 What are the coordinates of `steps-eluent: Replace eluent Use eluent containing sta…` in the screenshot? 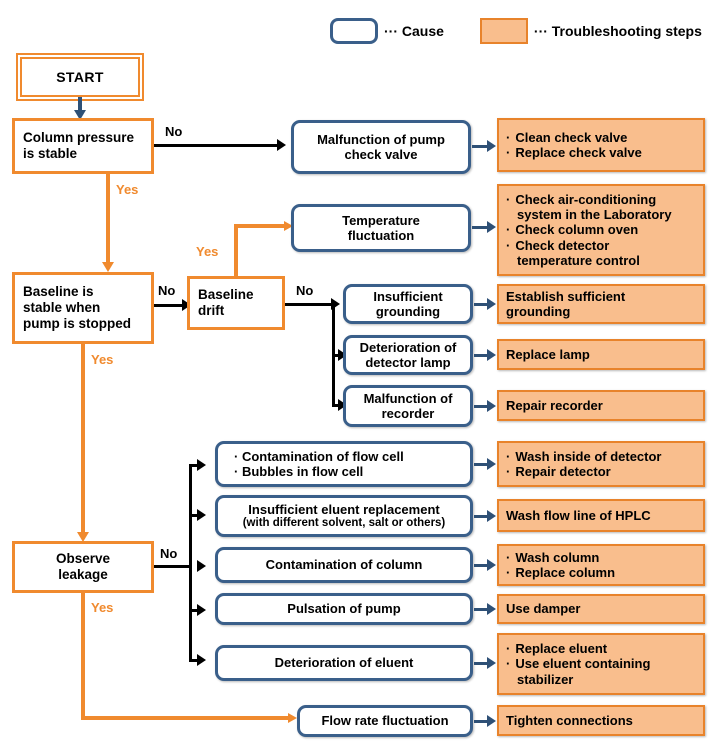 It's located at (601, 664).